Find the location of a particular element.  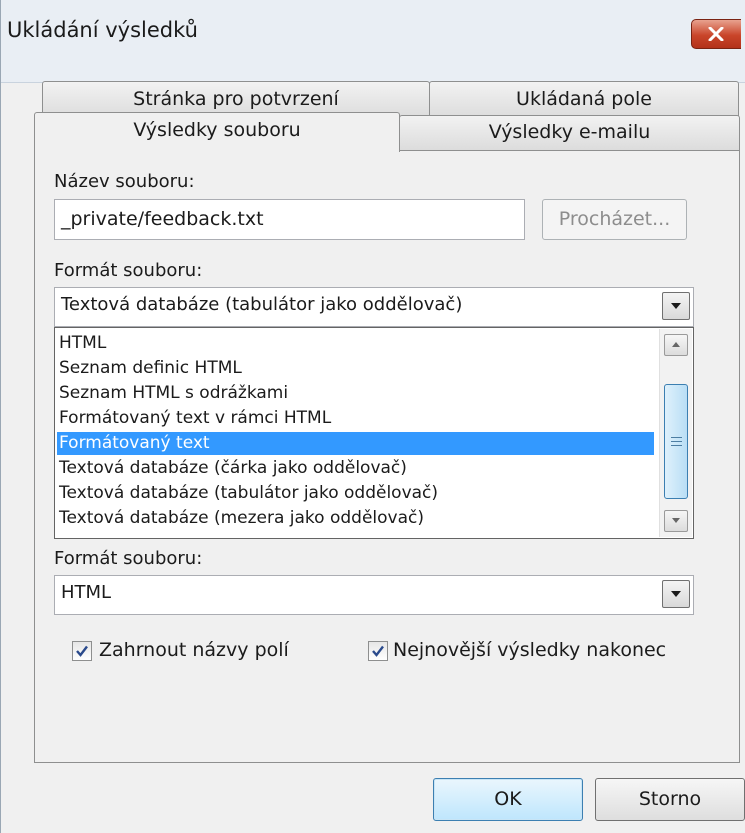

newest-last-checkbox is located at coordinates (378, 651).